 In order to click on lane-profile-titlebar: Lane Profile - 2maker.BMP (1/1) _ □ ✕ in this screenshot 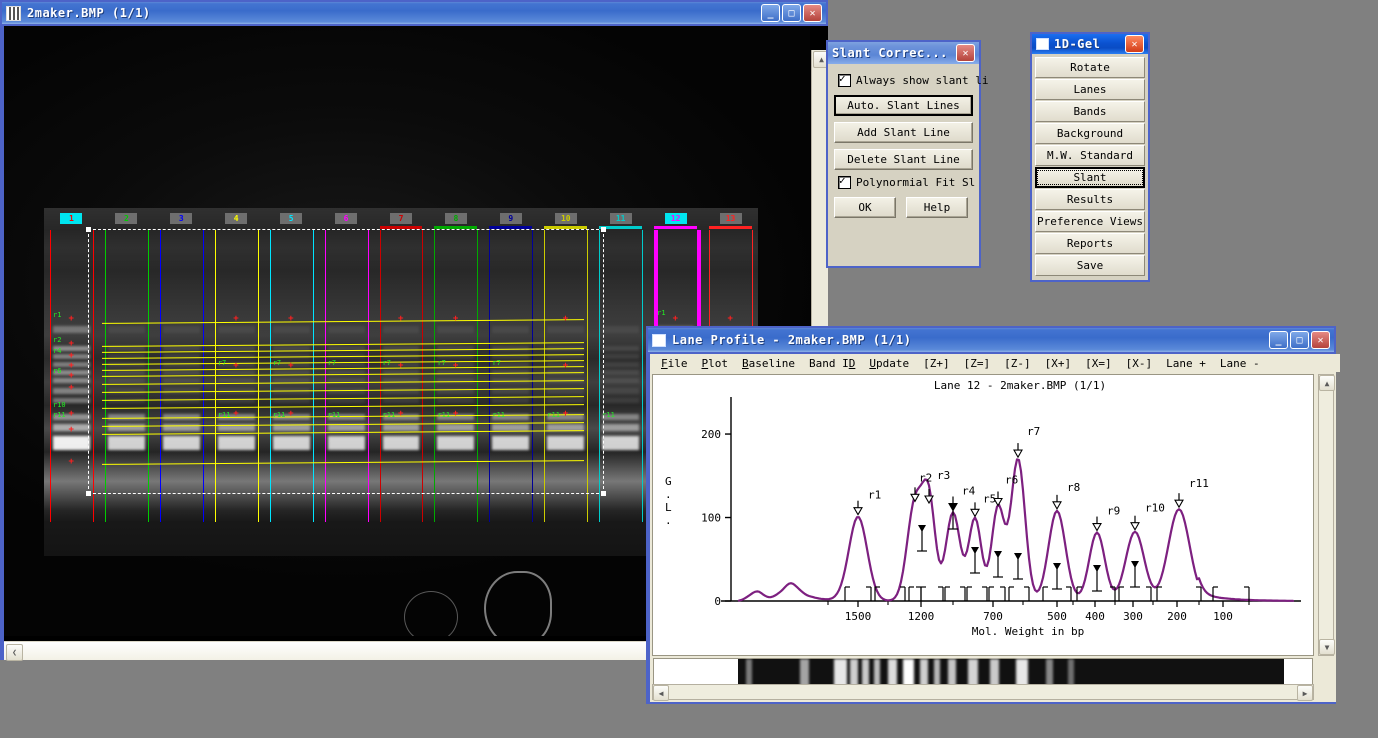, I will do `click(991, 340)`.